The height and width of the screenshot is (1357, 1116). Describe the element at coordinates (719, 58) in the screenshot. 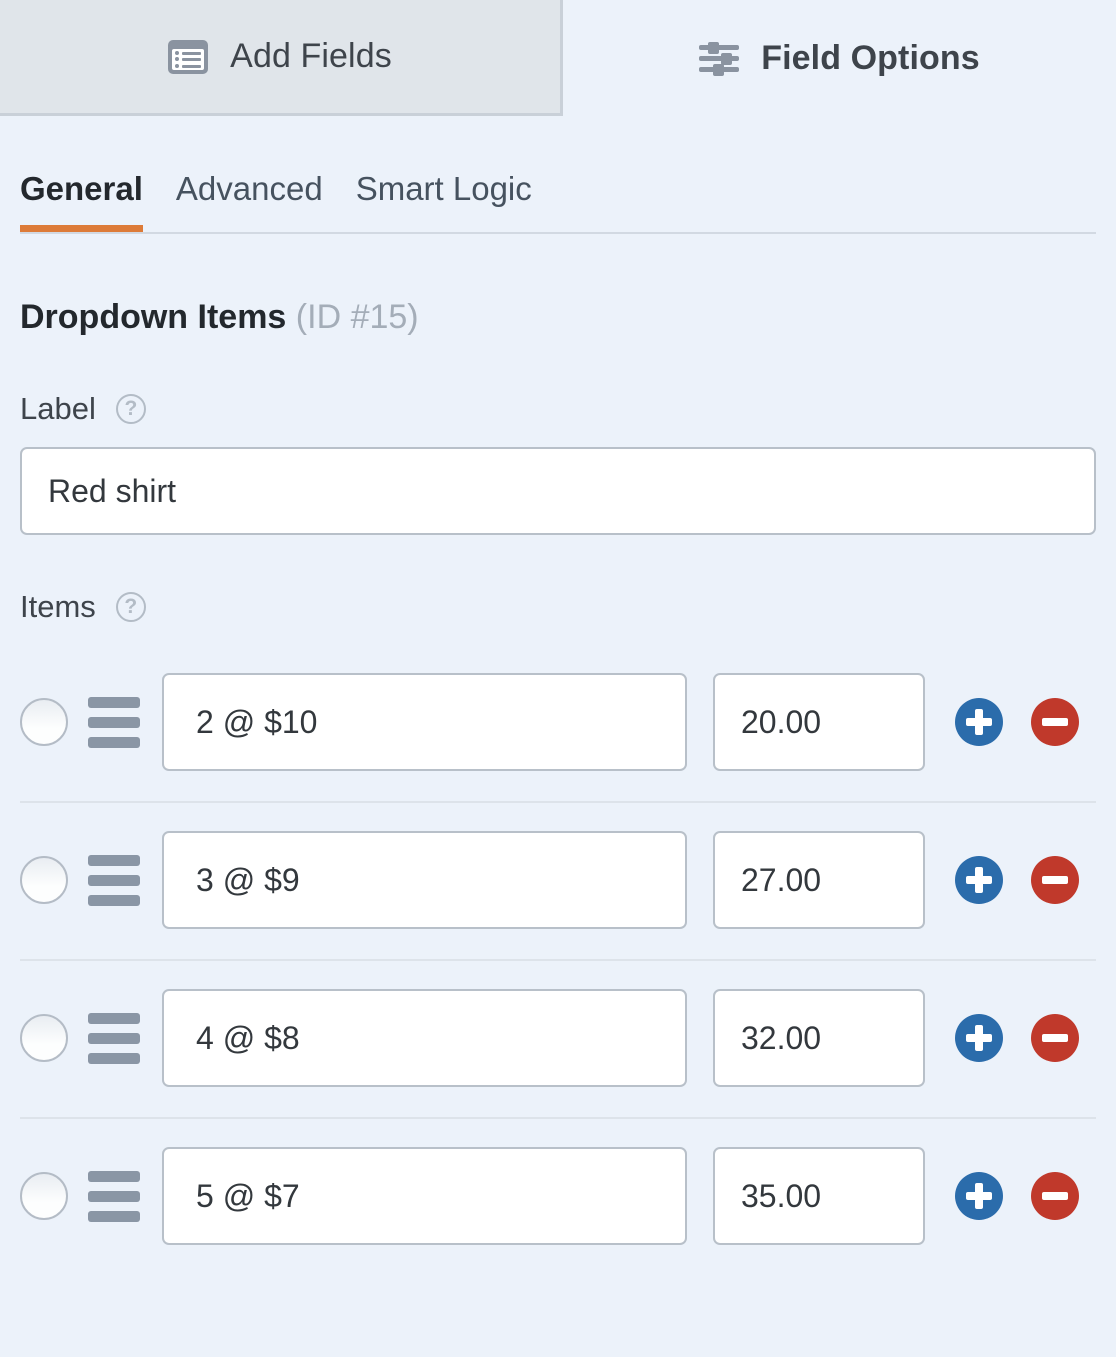

I see `sliders-icon` at that location.